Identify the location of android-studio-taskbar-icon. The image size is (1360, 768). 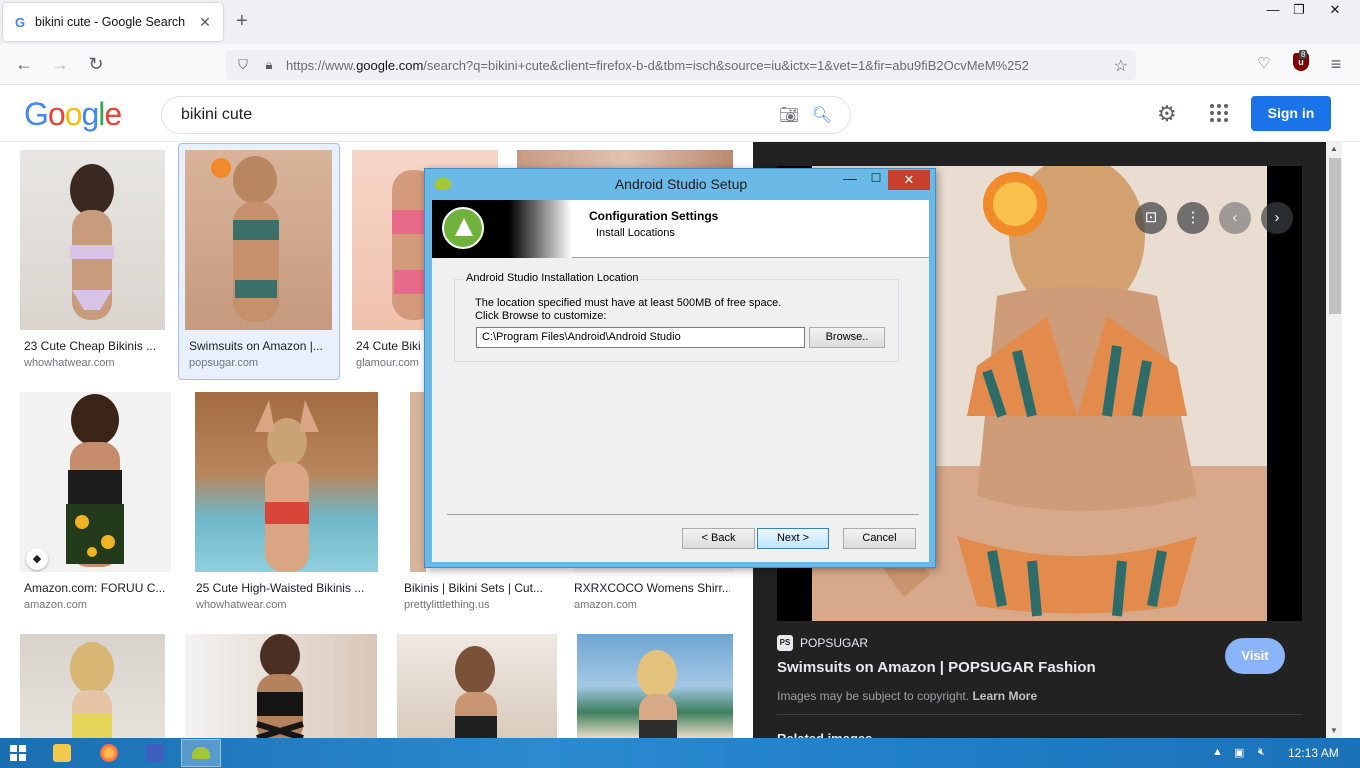
(201, 753).